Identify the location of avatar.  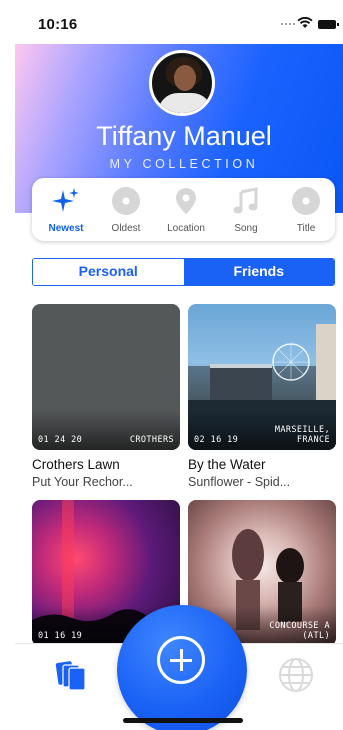
(182, 83).